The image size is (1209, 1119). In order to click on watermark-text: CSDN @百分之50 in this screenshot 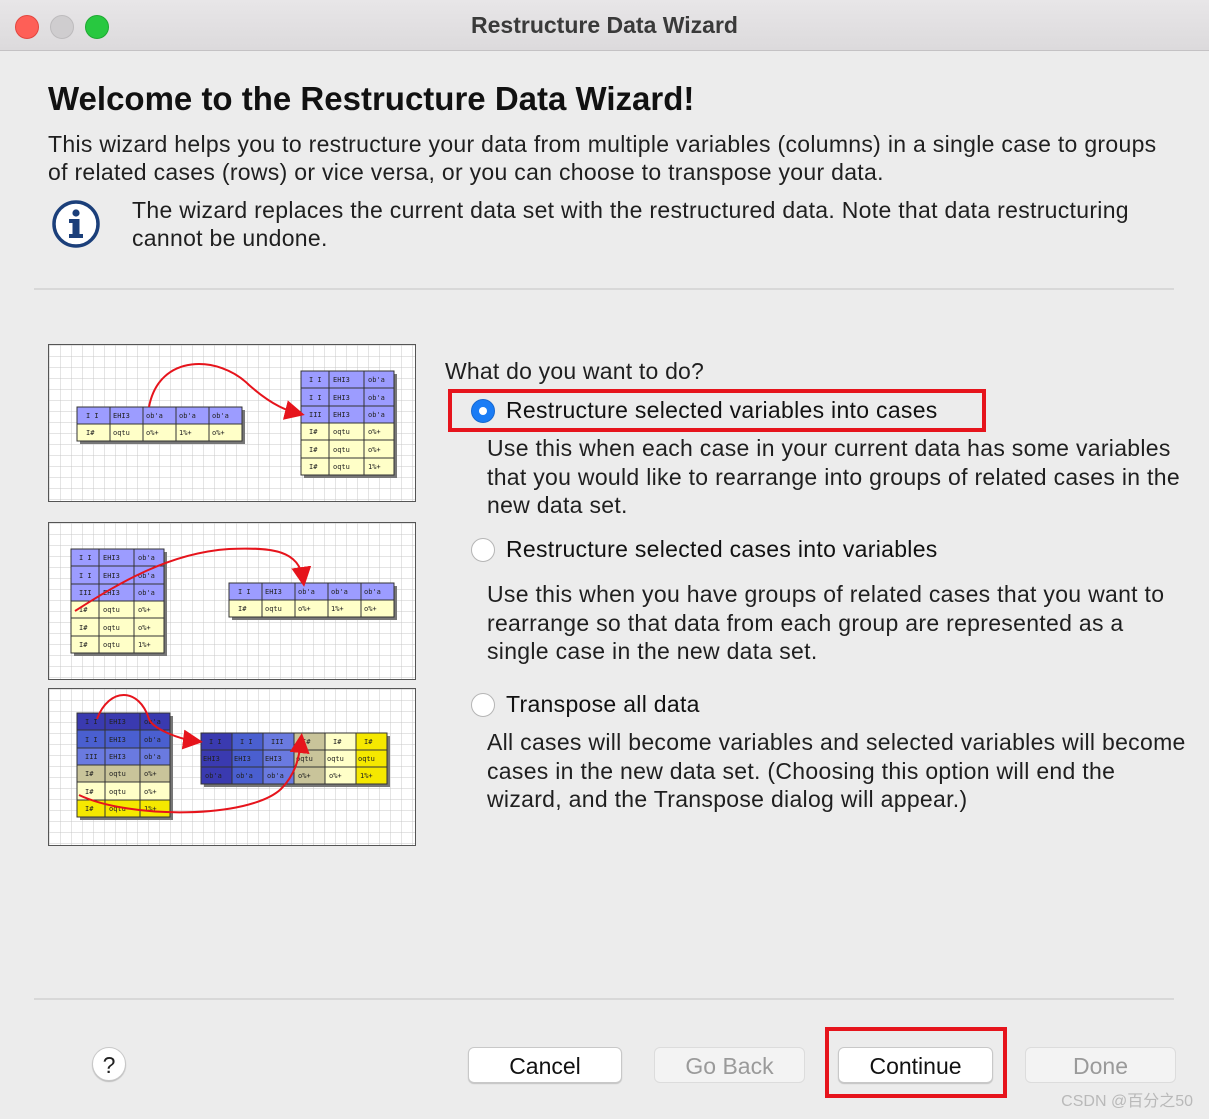, I will do `click(1127, 1101)`.